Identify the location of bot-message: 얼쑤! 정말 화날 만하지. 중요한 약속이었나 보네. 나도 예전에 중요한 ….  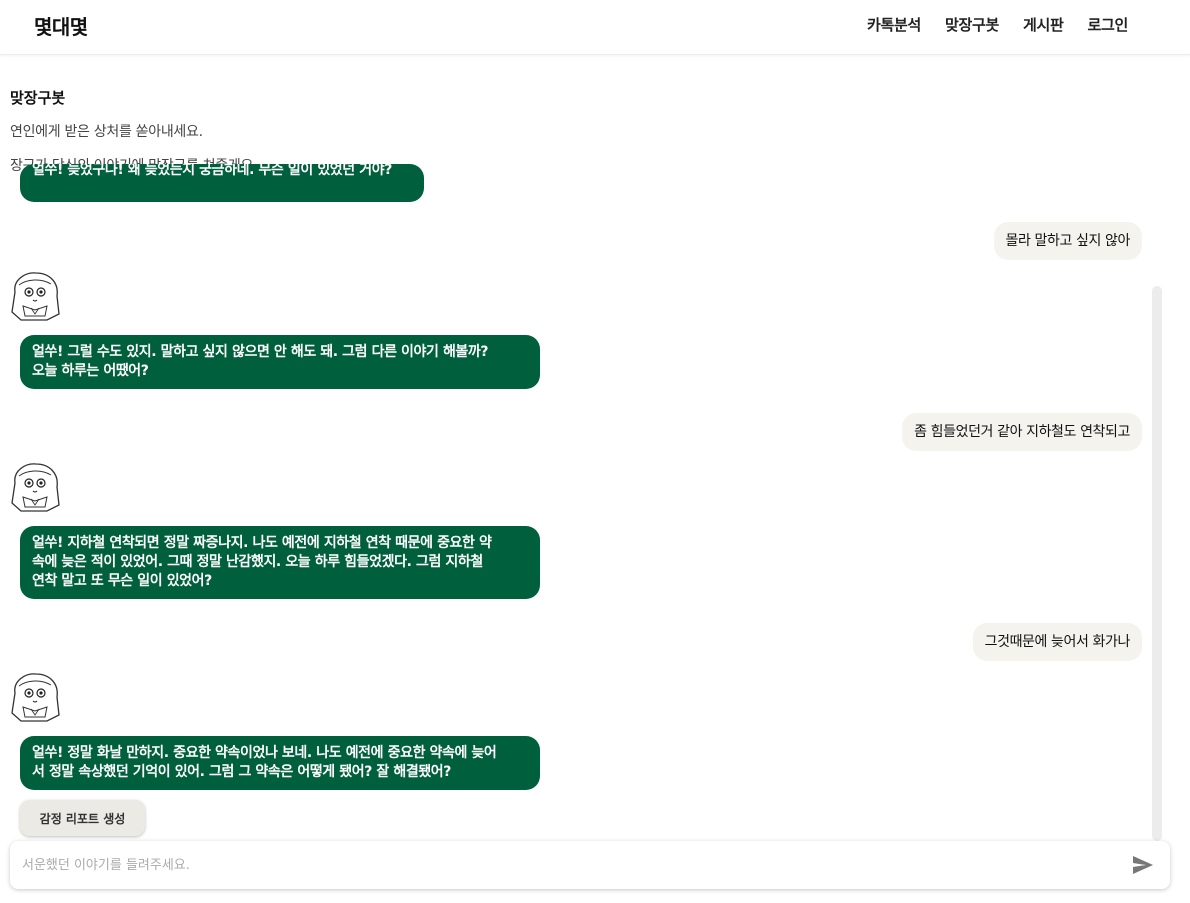
(280, 763).